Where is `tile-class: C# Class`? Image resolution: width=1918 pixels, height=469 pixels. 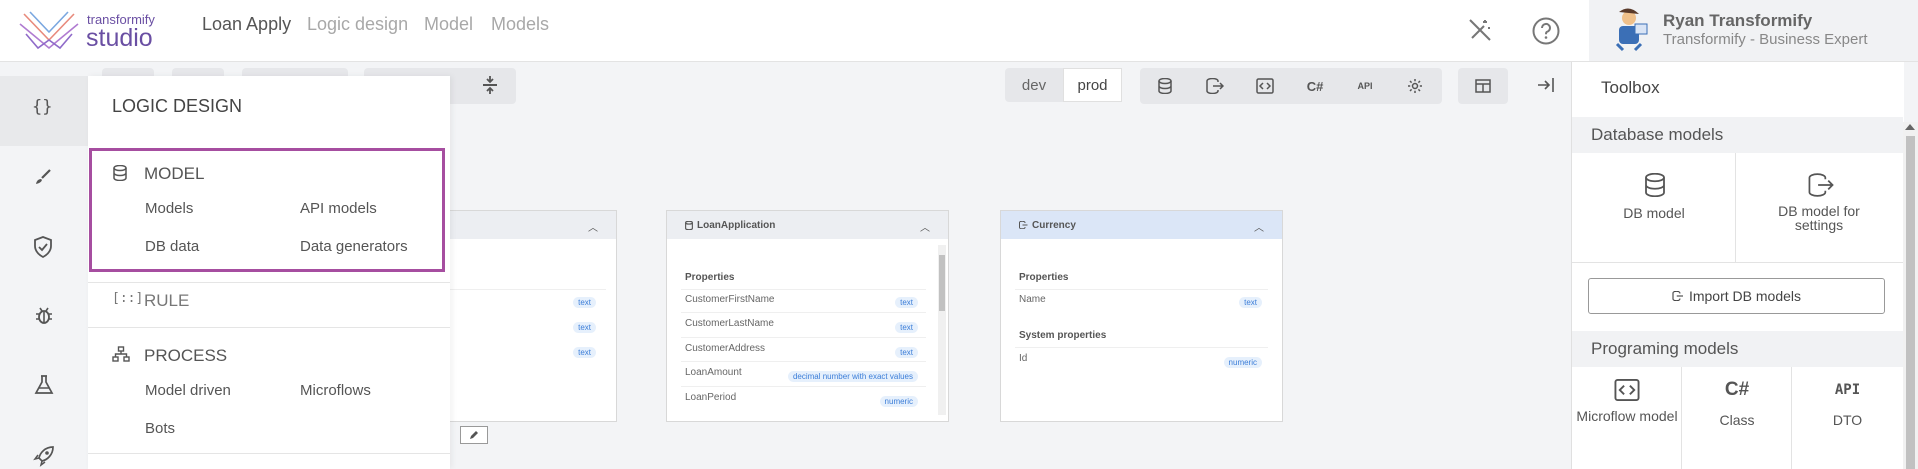 tile-class: C# Class is located at coordinates (1737, 418).